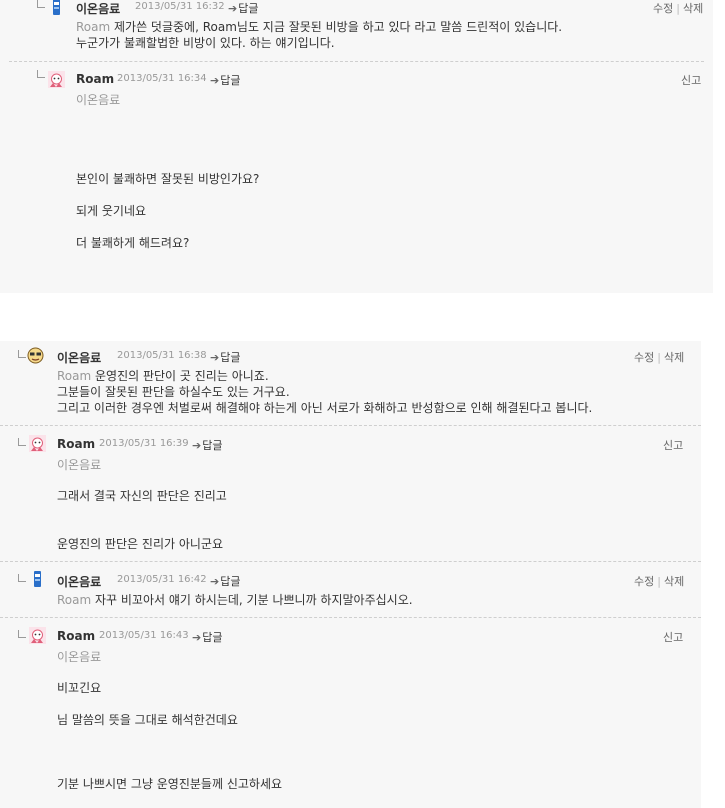  I want to click on comment-body-line: 비꼬긴요, so click(79, 688).